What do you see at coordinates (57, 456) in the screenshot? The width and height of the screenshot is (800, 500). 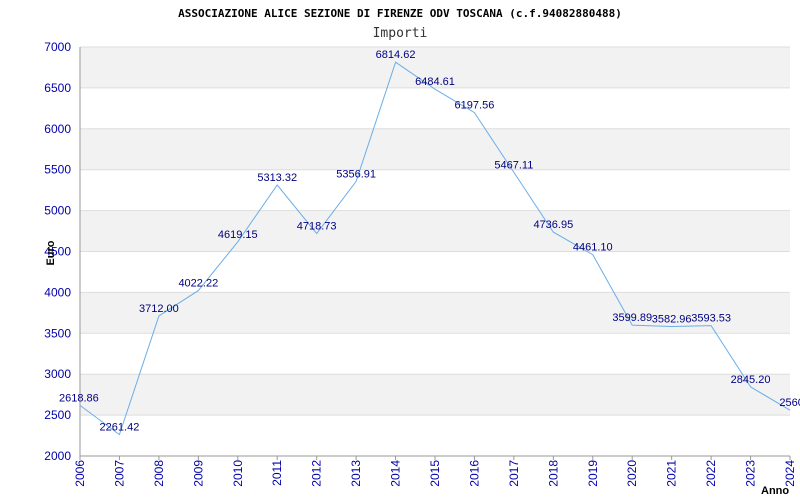 I see `y-tick-label: 2000` at bounding box center [57, 456].